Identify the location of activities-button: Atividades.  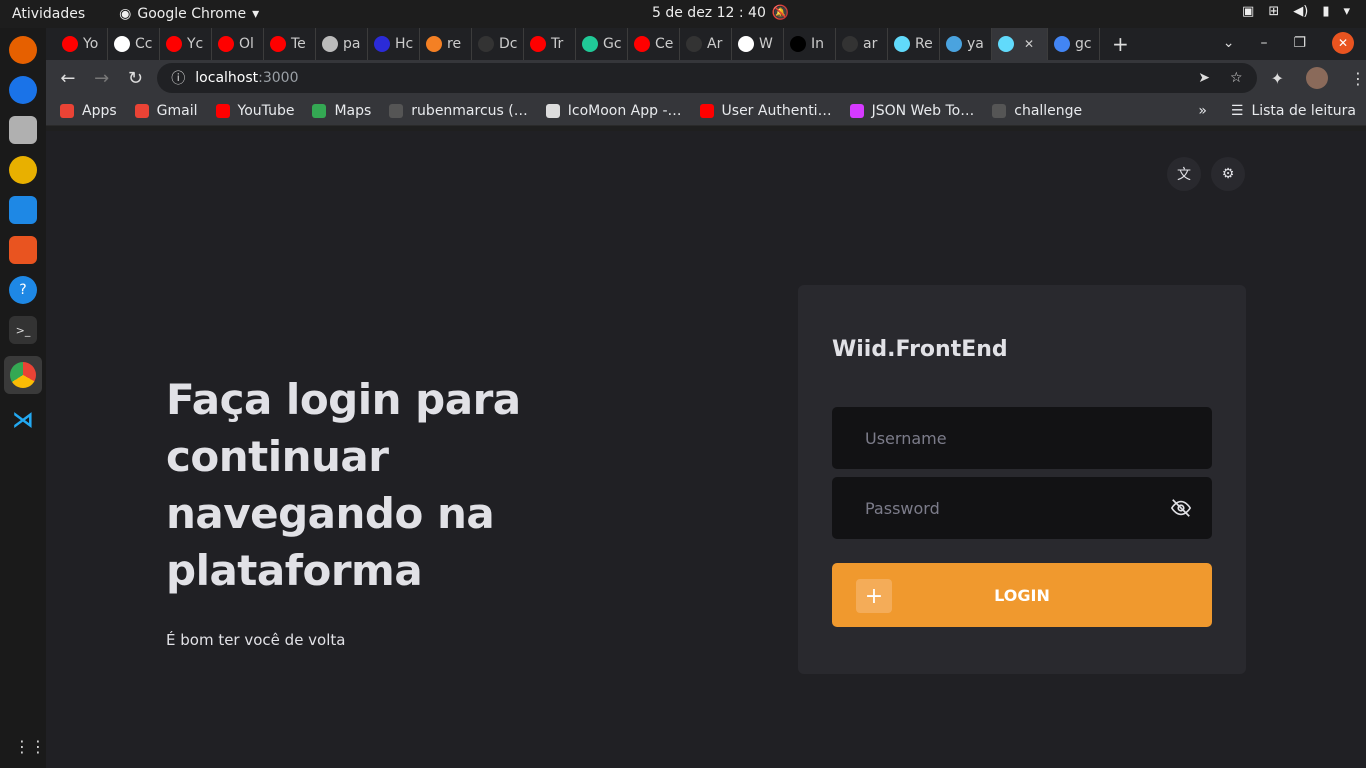
(48, 14).